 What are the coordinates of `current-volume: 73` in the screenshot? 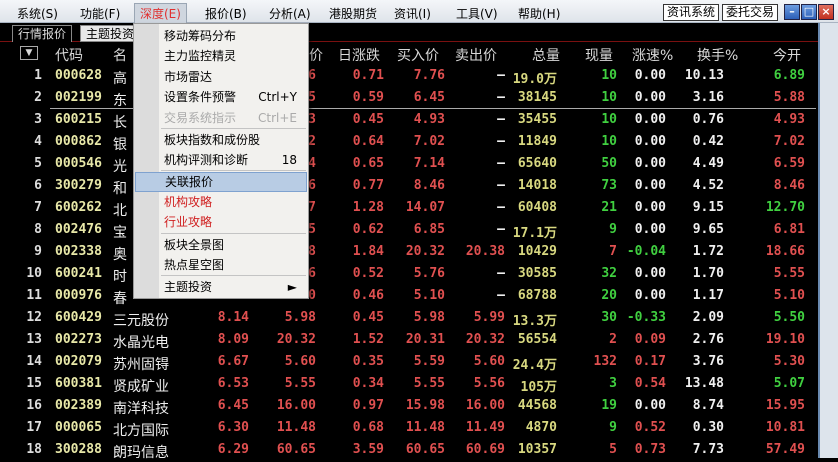 It's located at (609, 185).